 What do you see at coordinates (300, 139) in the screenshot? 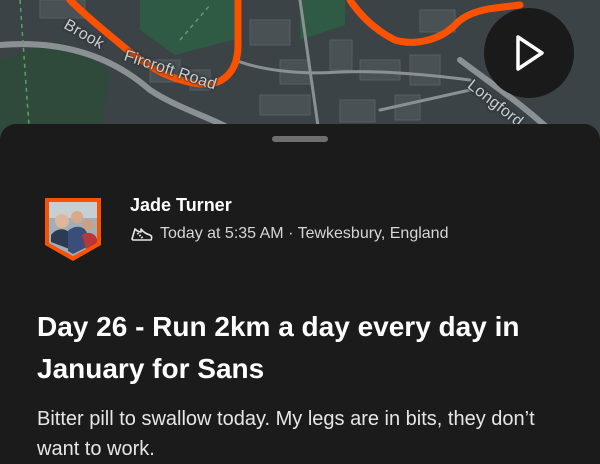
I see `drag-handle` at bounding box center [300, 139].